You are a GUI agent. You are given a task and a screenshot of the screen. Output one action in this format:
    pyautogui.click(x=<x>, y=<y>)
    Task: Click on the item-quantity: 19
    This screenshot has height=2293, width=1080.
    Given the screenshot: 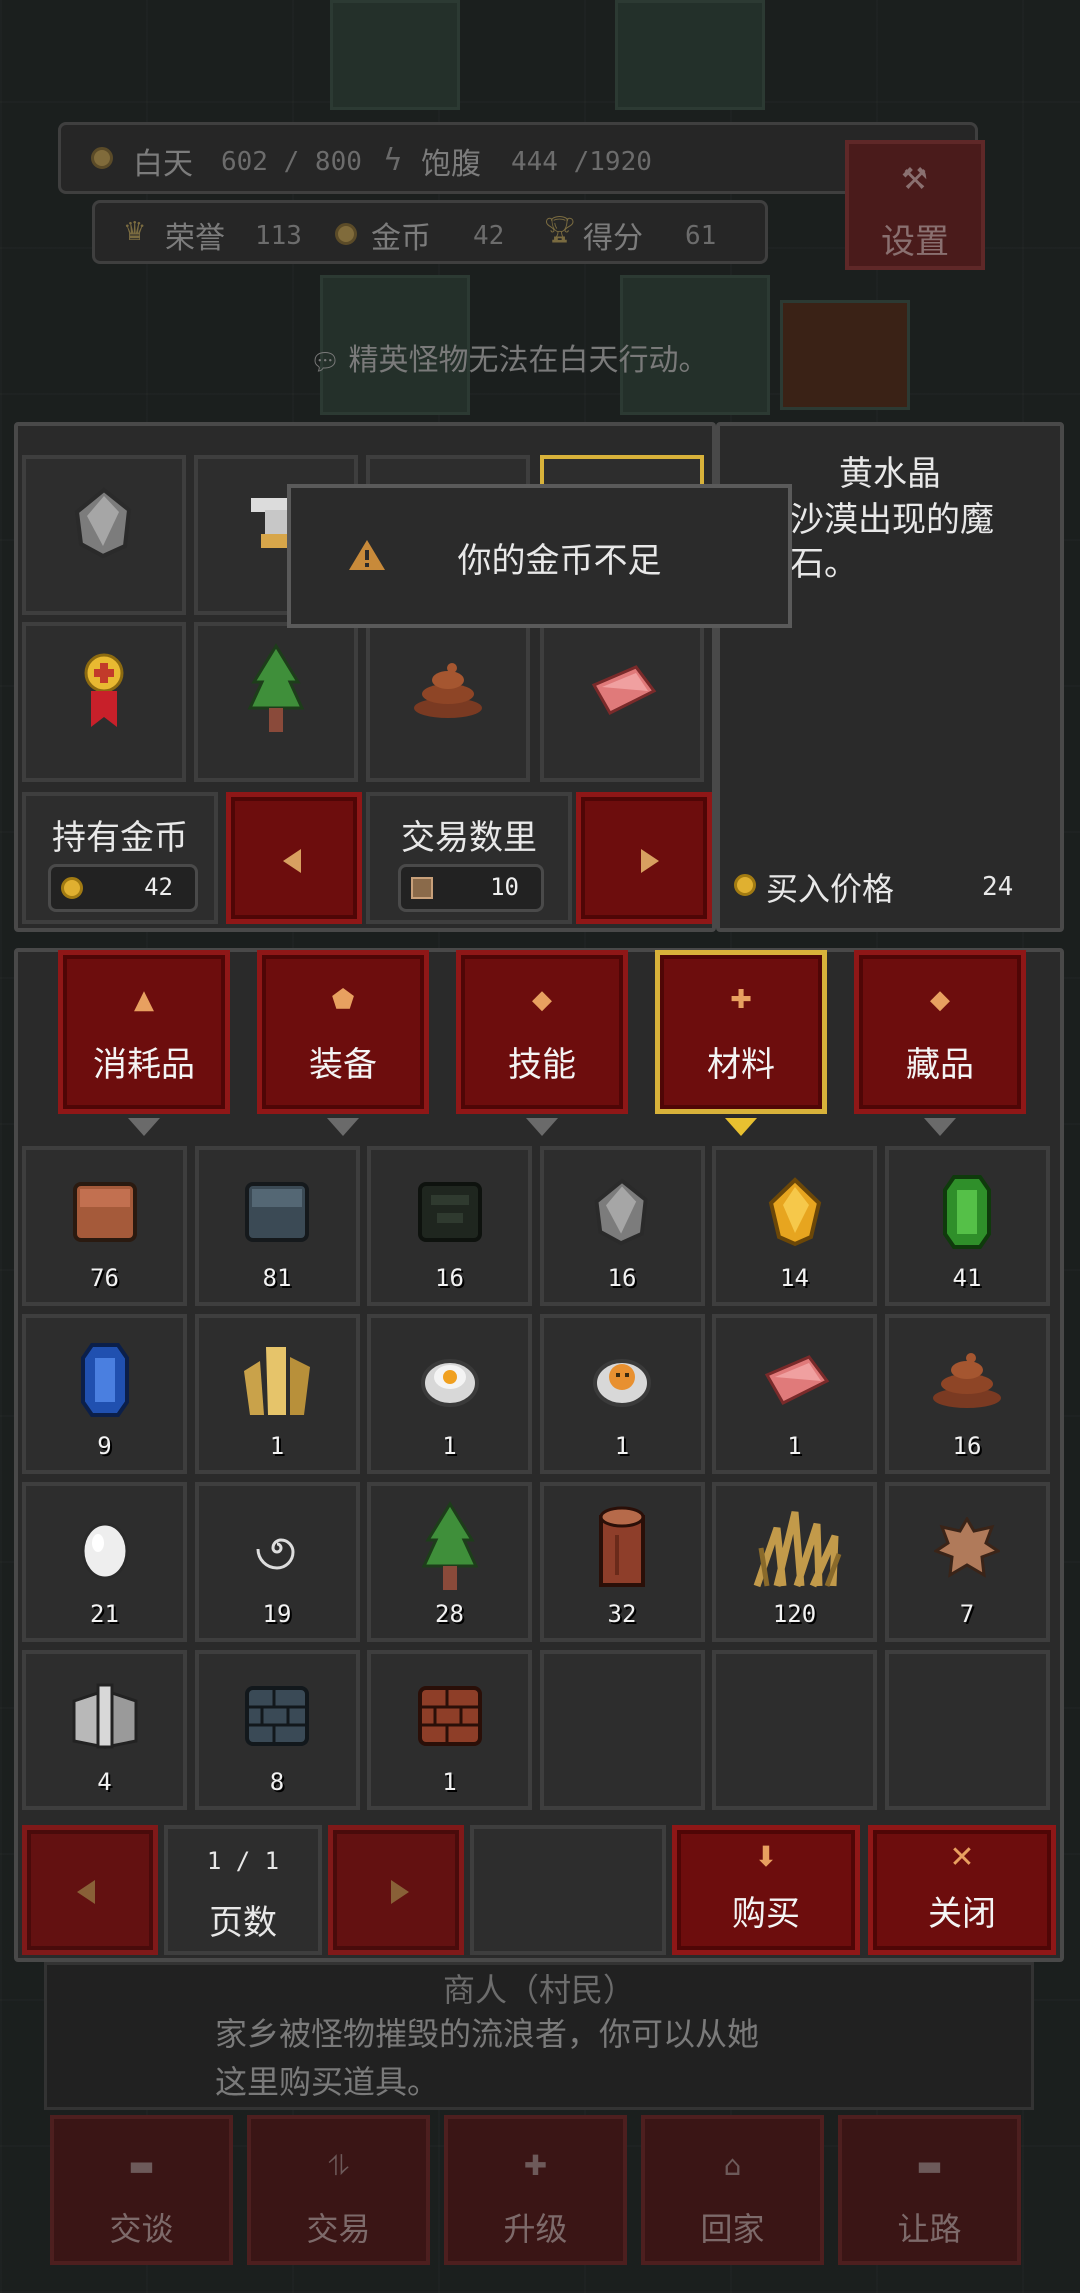 What is the action you would take?
    pyautogui.click(x=277, y=1614)
    